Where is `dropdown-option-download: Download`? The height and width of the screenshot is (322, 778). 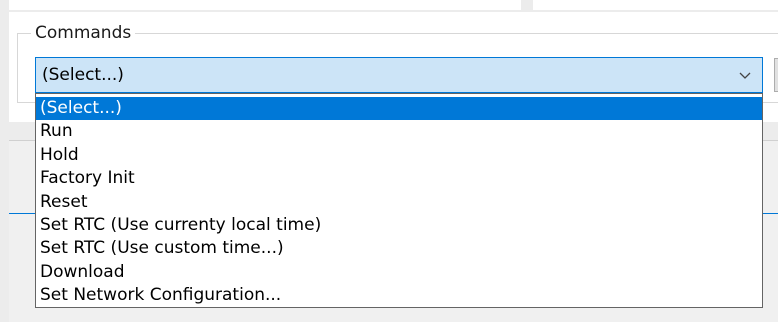
dropdown-option-download: Download is located at coordinates (399, 272).